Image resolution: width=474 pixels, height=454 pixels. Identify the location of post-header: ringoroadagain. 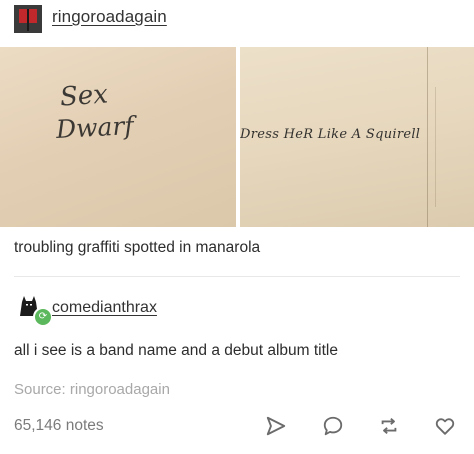
(237, 22).